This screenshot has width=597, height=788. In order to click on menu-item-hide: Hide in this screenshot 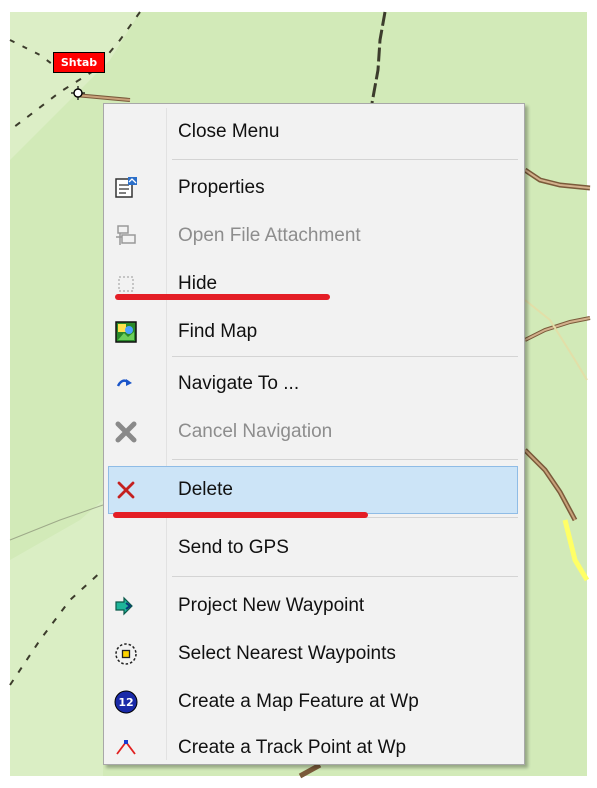, I will do `click(314, 284)`.